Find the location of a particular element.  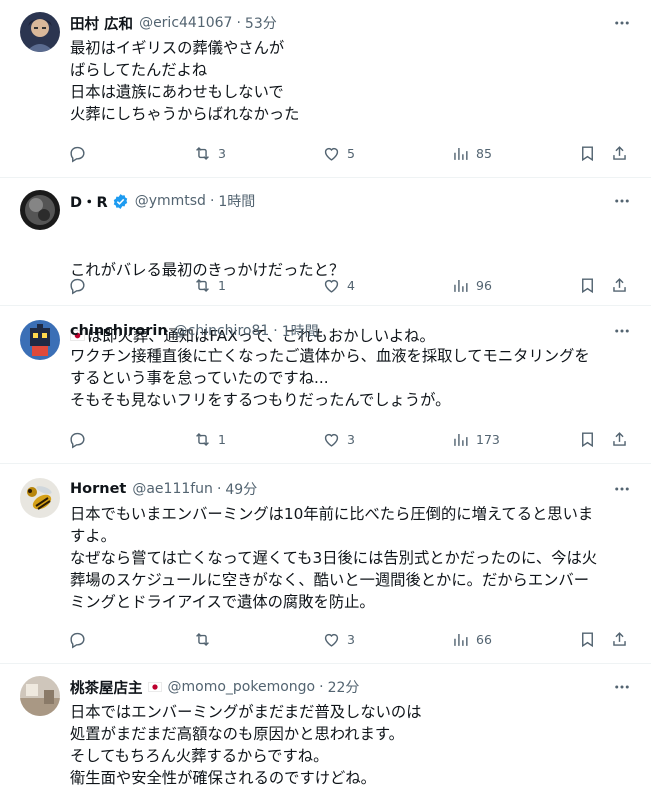

tweet-header: 桃茶屋店主 @momo_pokemongo · 22分 is located at coordinates (214, 687).